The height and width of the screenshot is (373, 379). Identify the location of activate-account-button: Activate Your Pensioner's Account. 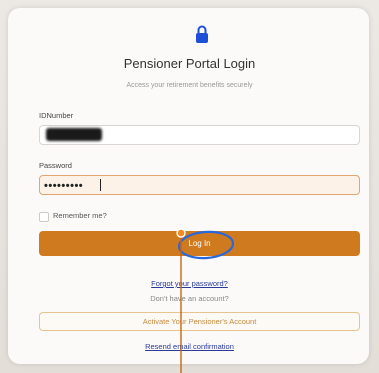
(199, 321).